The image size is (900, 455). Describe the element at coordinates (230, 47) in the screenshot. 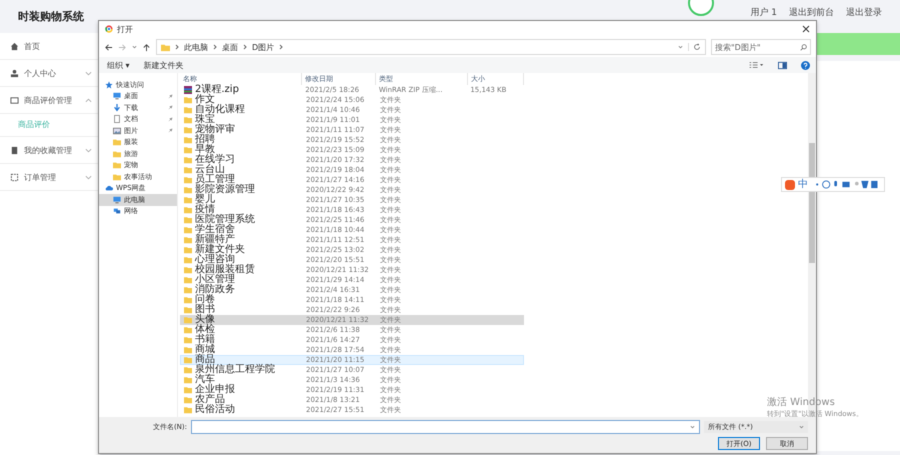

I see `breadcrumb: 桌面` at that location.